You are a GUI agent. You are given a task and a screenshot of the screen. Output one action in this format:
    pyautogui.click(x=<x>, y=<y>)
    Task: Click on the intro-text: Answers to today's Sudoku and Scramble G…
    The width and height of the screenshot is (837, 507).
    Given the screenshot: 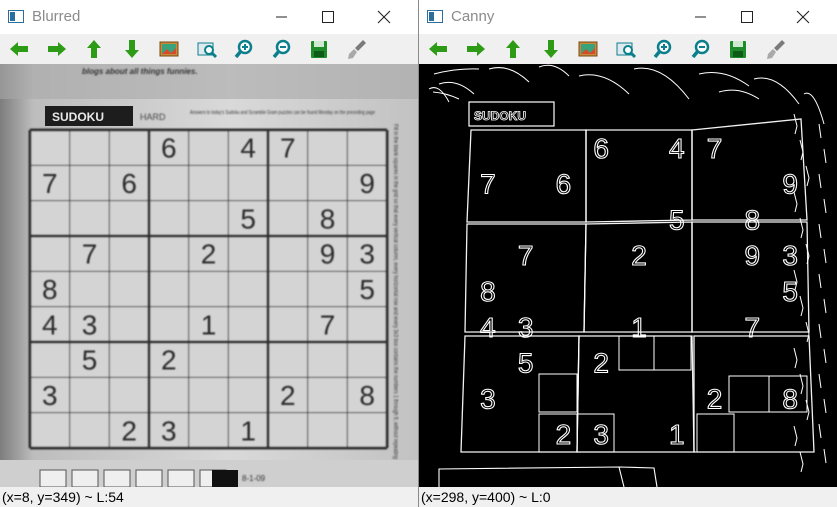 What is the action you would take?
    pyautogui.click(x=282, y=113)
    